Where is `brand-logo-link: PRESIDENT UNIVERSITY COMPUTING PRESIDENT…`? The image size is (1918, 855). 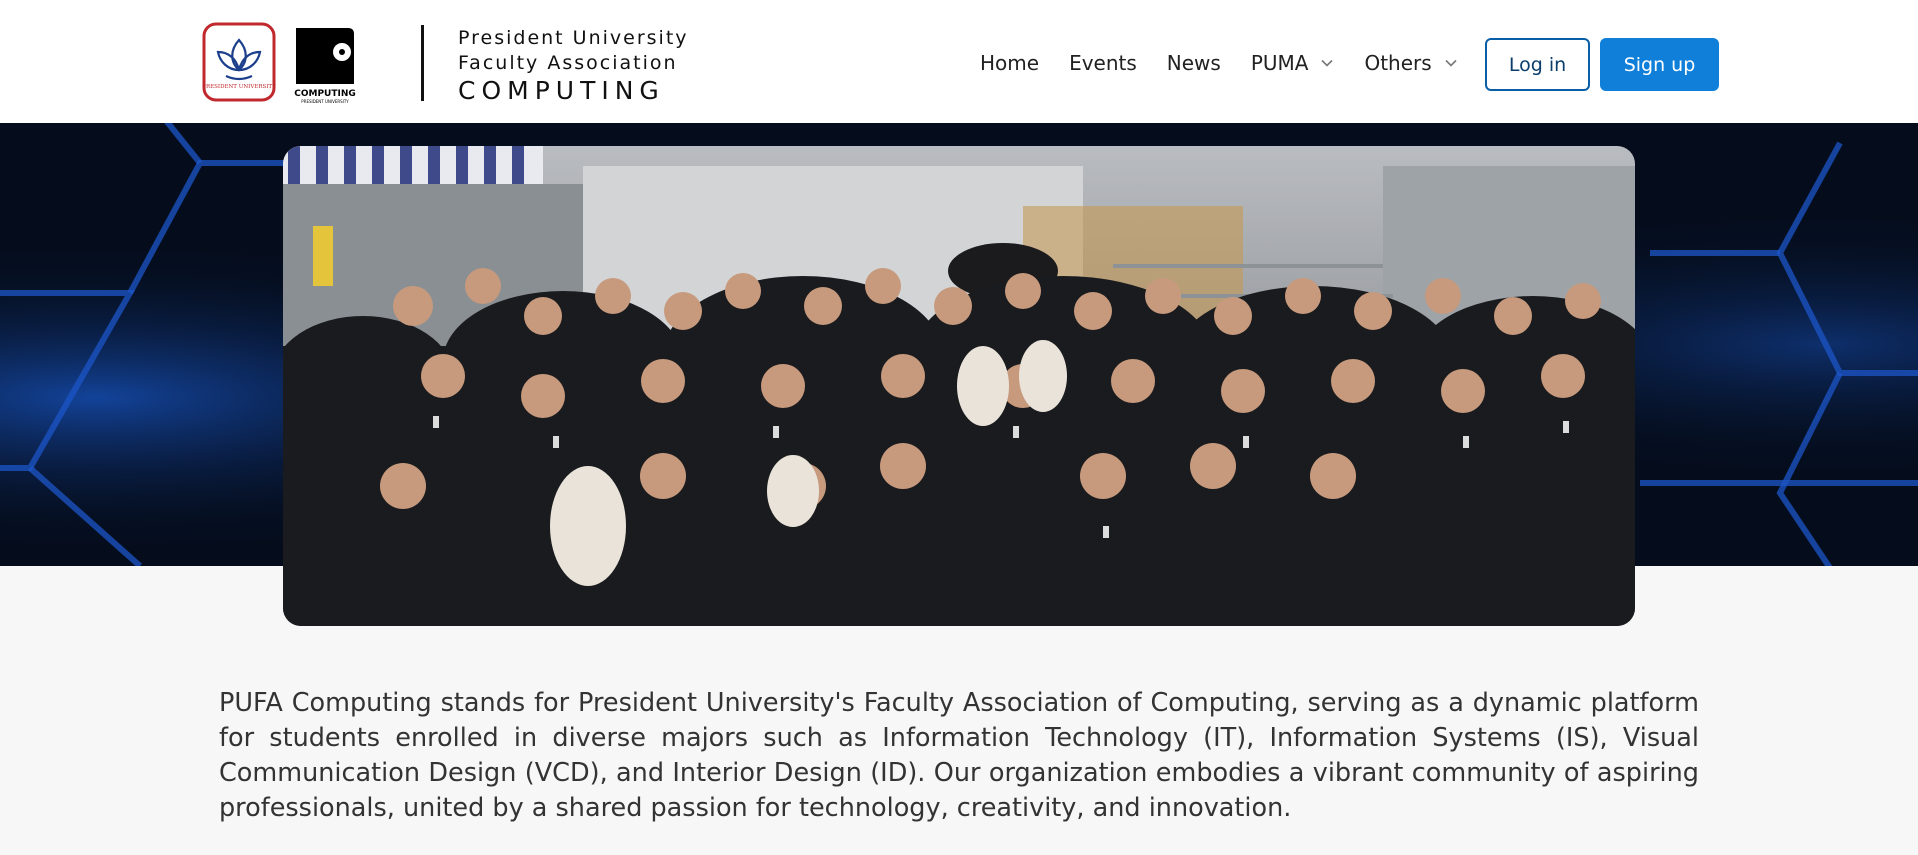 brand-logo-link: PRESIDENT UNIVERSITY COMPUTING PRESIDENT… is located at coordinates (444, 63).